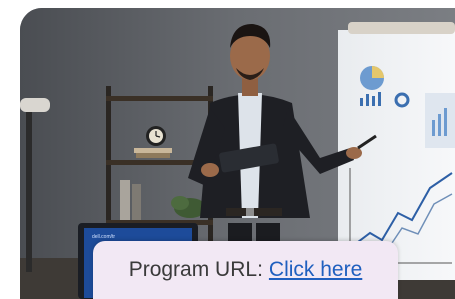 The height and width of the screenshot is (299, 455). I want to click on click-here-link: Click here, so click(315, 270).